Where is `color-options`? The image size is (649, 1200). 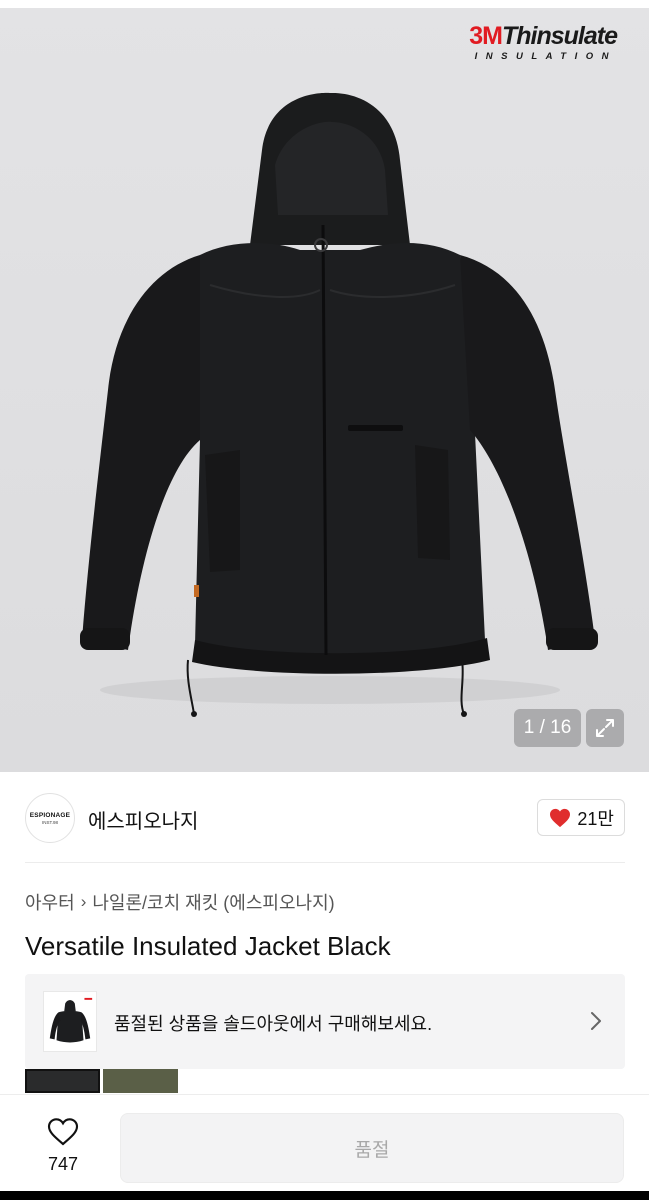
color-options is located at coordinates (101, 1081).